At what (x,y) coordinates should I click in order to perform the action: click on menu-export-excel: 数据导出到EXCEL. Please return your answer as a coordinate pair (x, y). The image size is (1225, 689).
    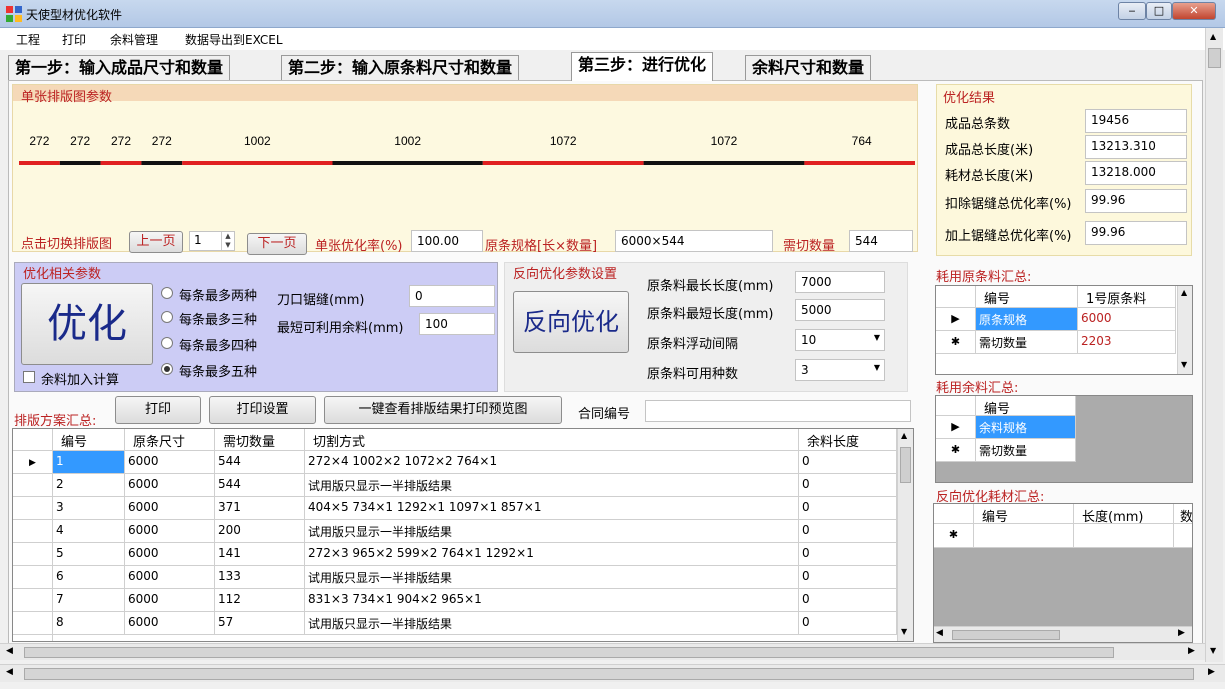
    Looking at the image, I should click on (234, 39).